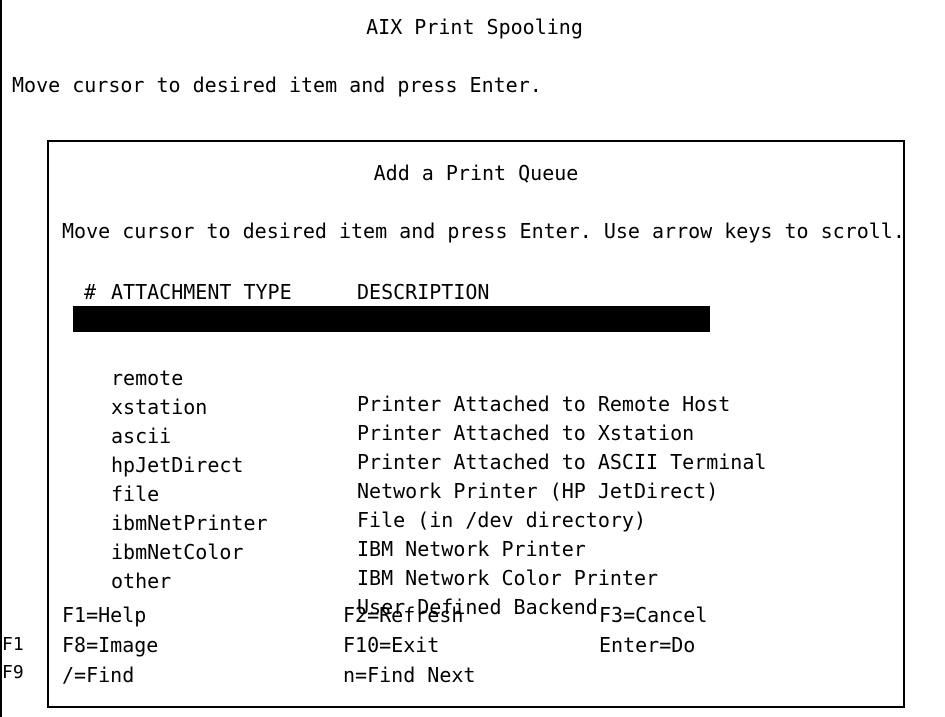  What do you see at coordinates (110, 645) in the screenshot?
I see `fkey-image: F8=Image` at bounding box center [110, 645].